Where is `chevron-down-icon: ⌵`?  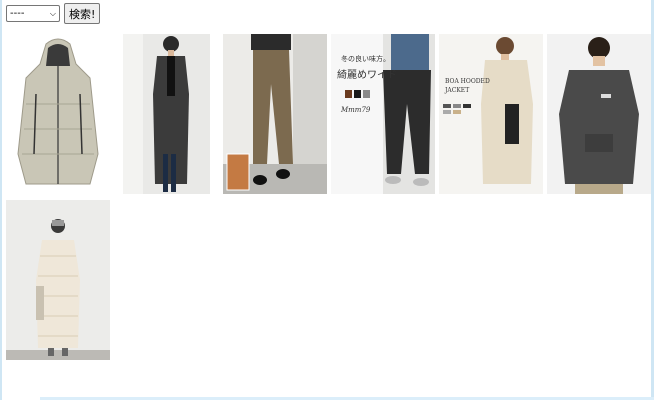 chevron-down-icon: ⌵ is located at coordinates (52, 13).